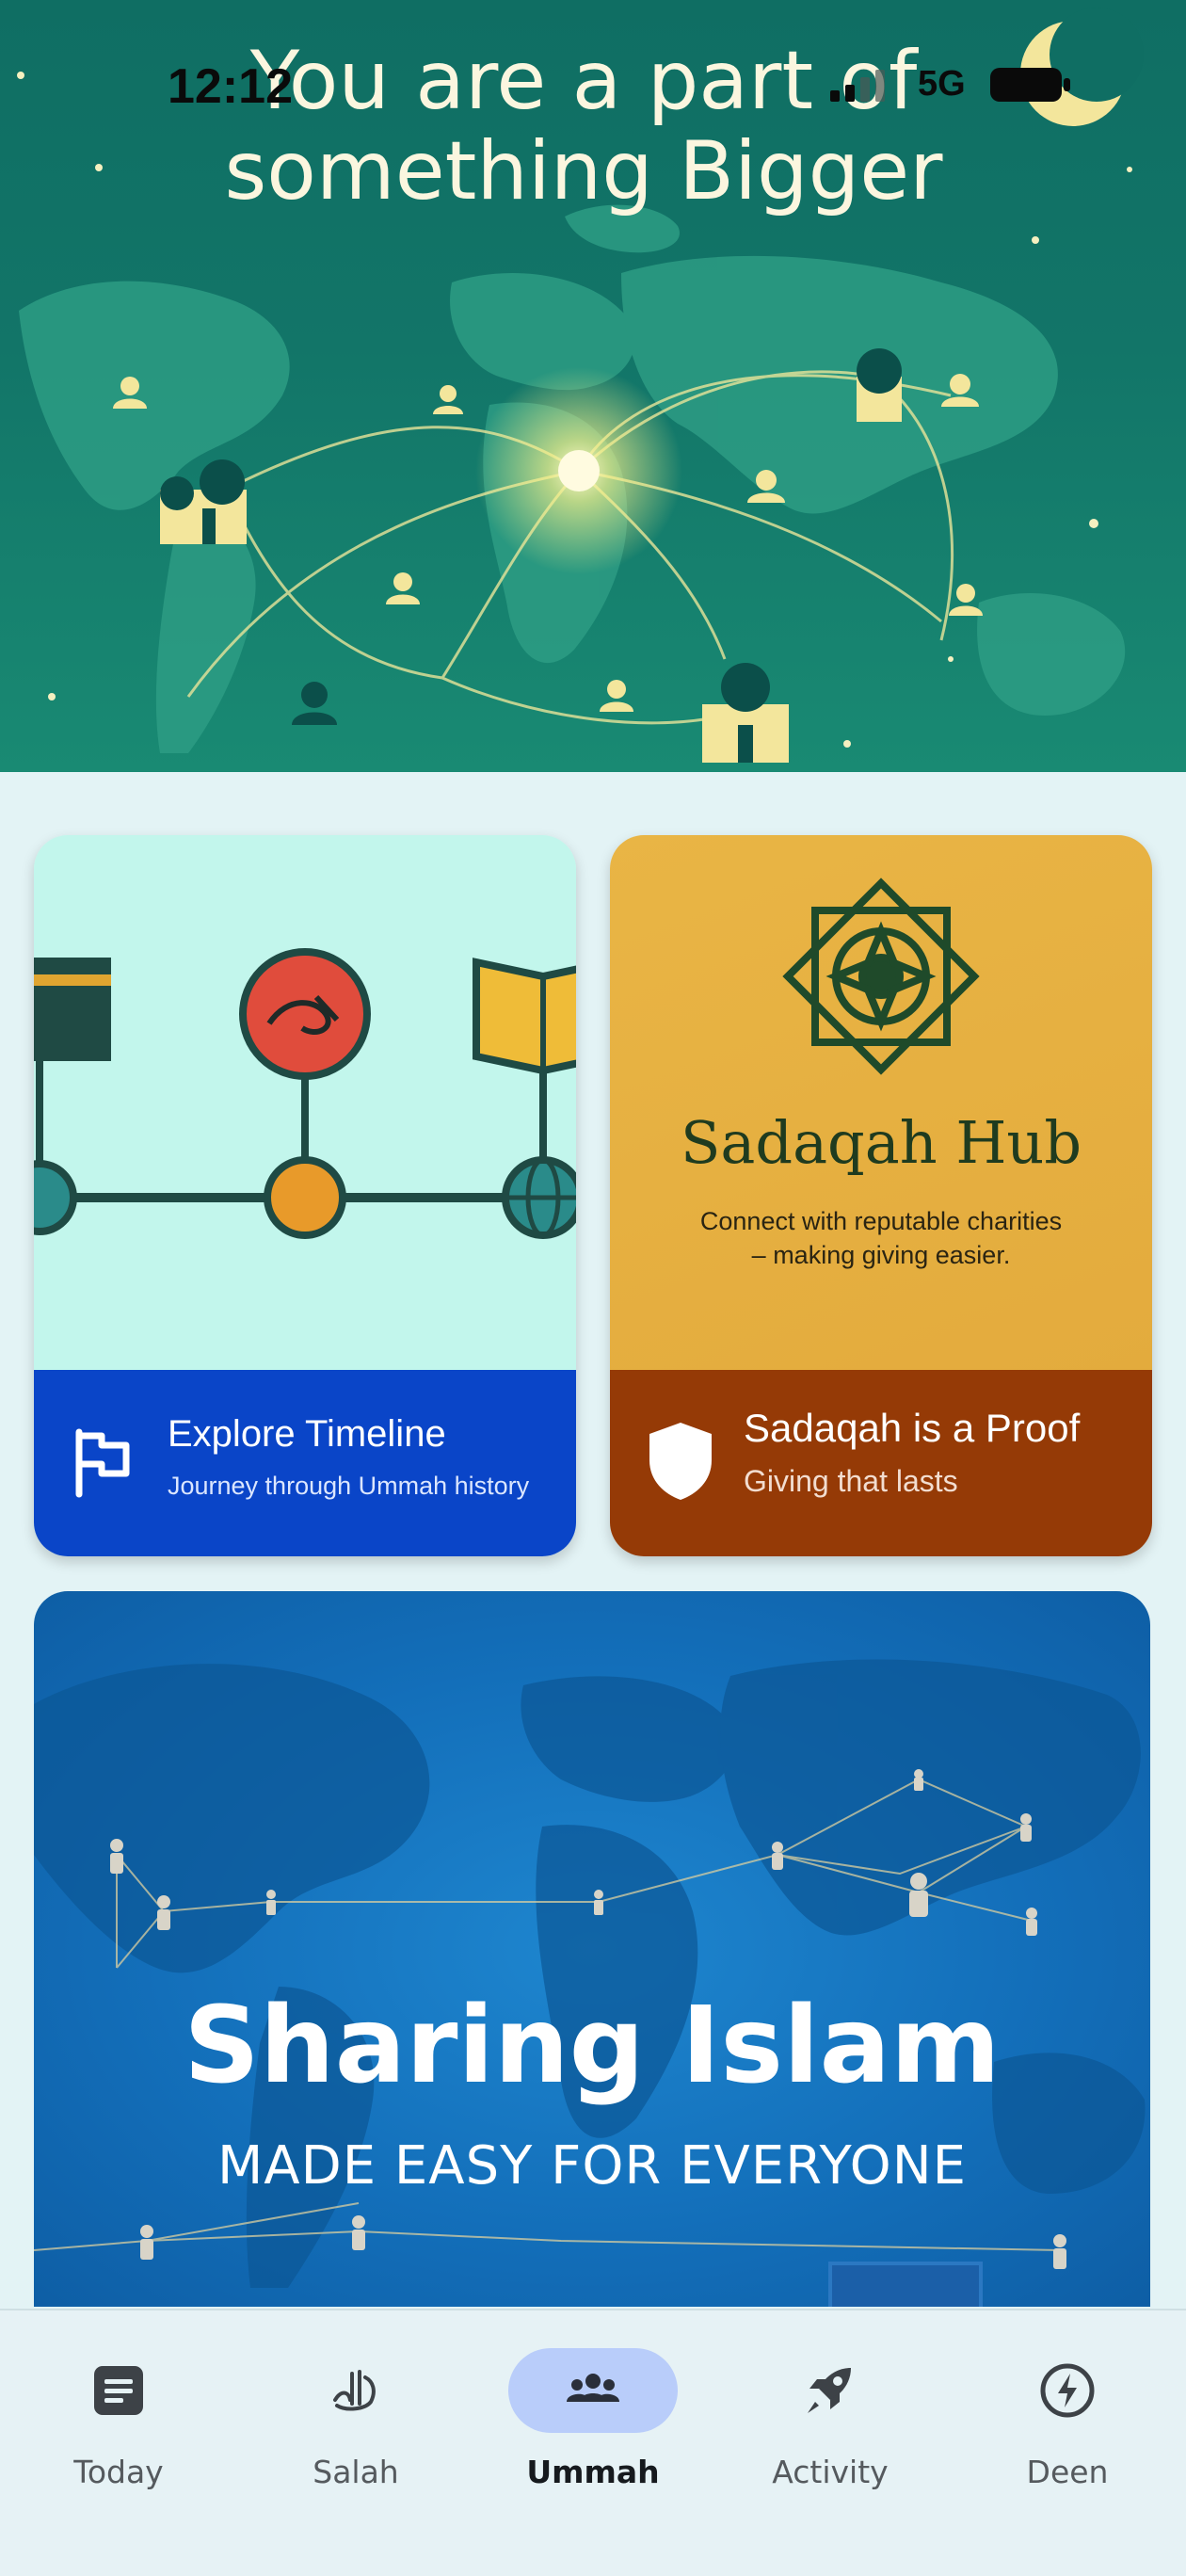 This screenshot has width=1186, height=2576. Describe the element at coordinates (524, 1016) in the screenshot. I see `book-icon` at that location.